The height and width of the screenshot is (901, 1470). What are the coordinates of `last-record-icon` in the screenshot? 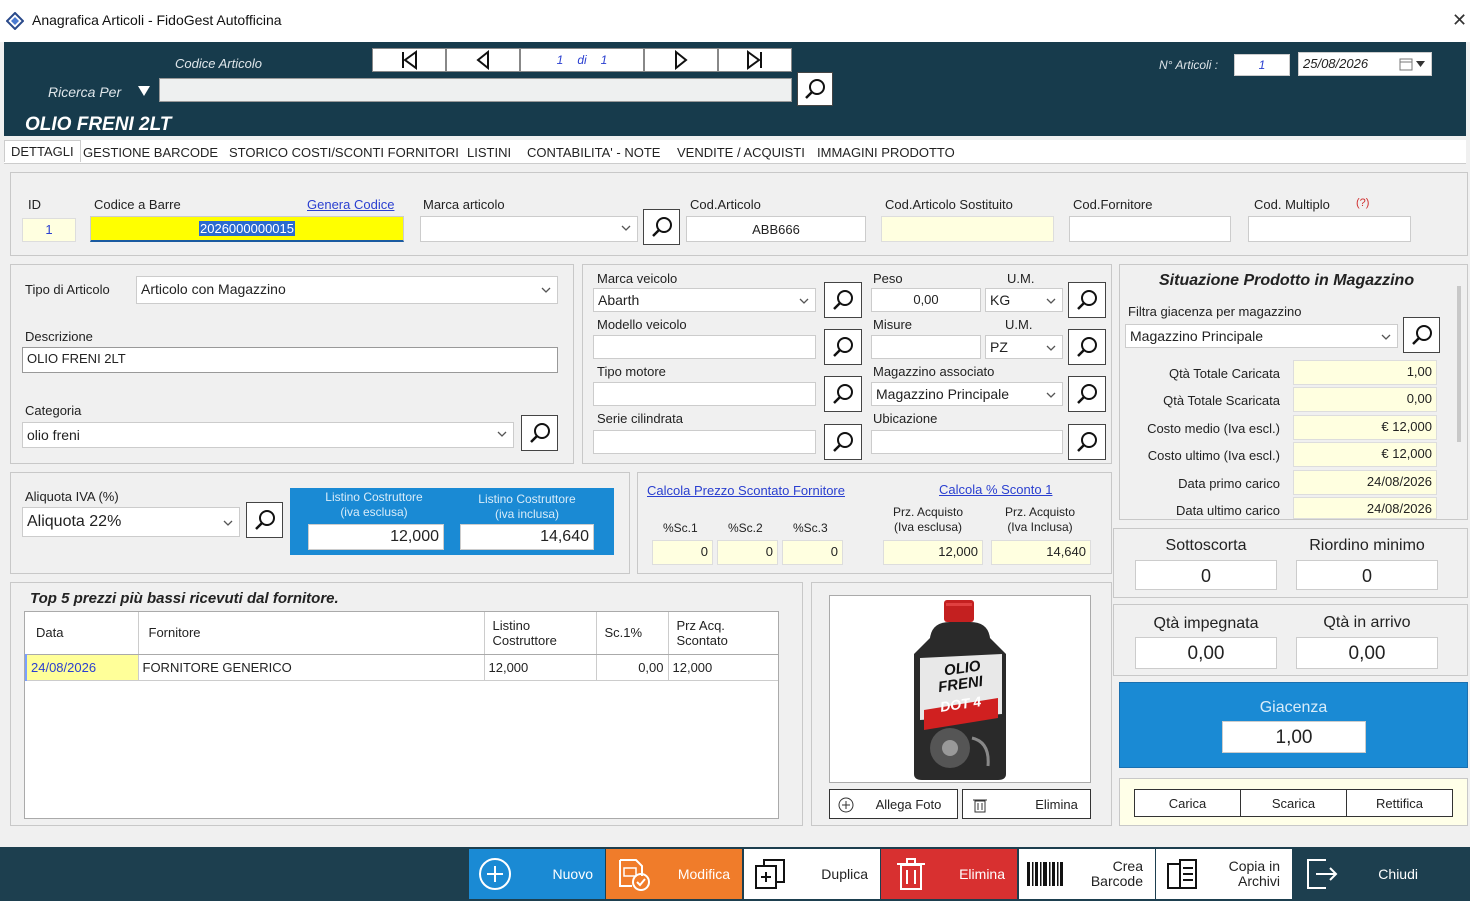 It's located at (754, 60).